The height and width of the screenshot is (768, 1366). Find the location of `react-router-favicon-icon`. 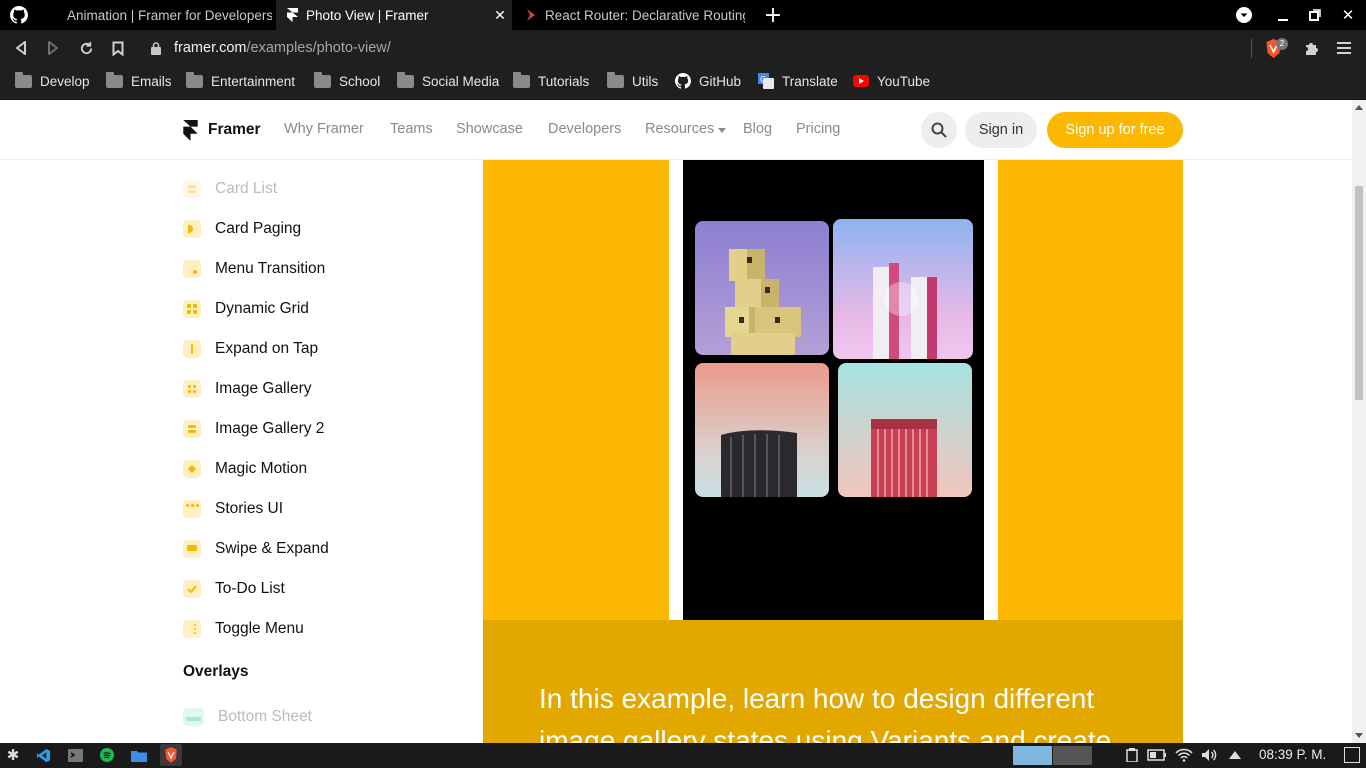

react-router-favicon-icon is located at coordinates (531, 15).